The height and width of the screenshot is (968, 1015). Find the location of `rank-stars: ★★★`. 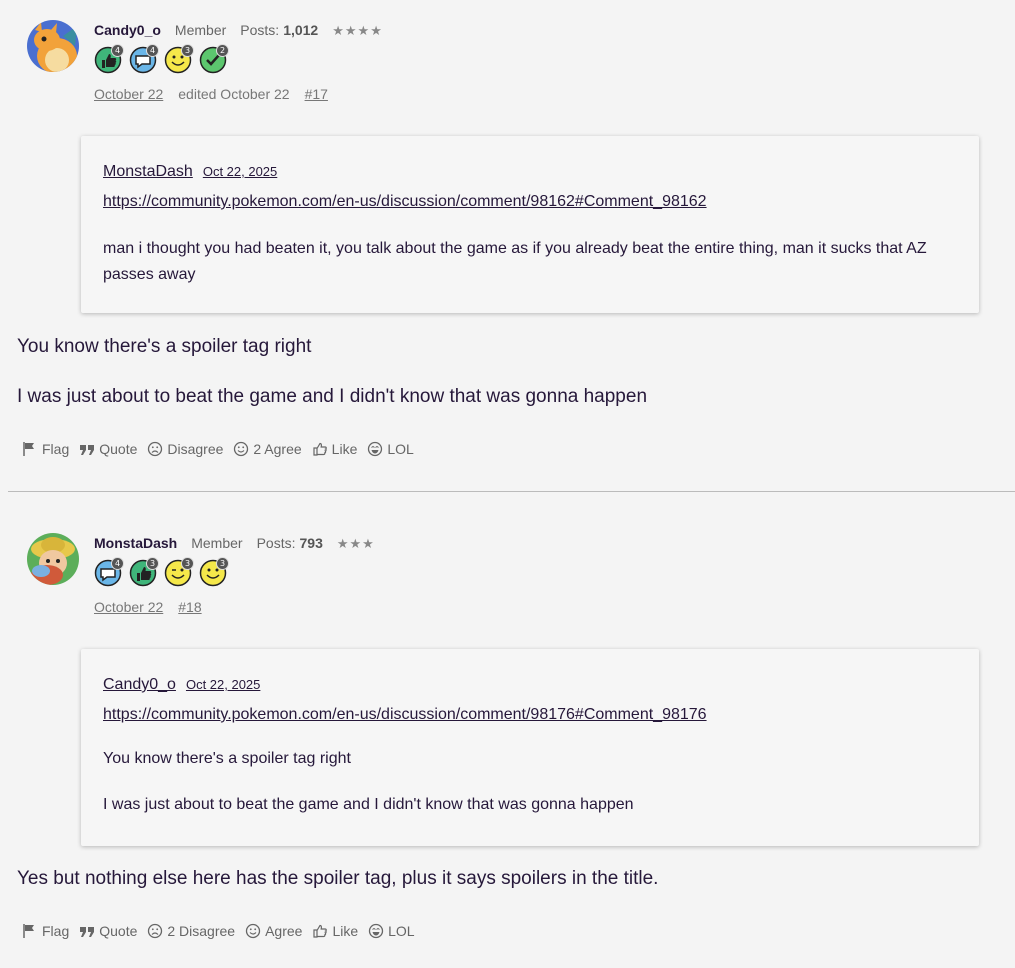

rank-stars: ★★★ is located at coordinates (355, 543).